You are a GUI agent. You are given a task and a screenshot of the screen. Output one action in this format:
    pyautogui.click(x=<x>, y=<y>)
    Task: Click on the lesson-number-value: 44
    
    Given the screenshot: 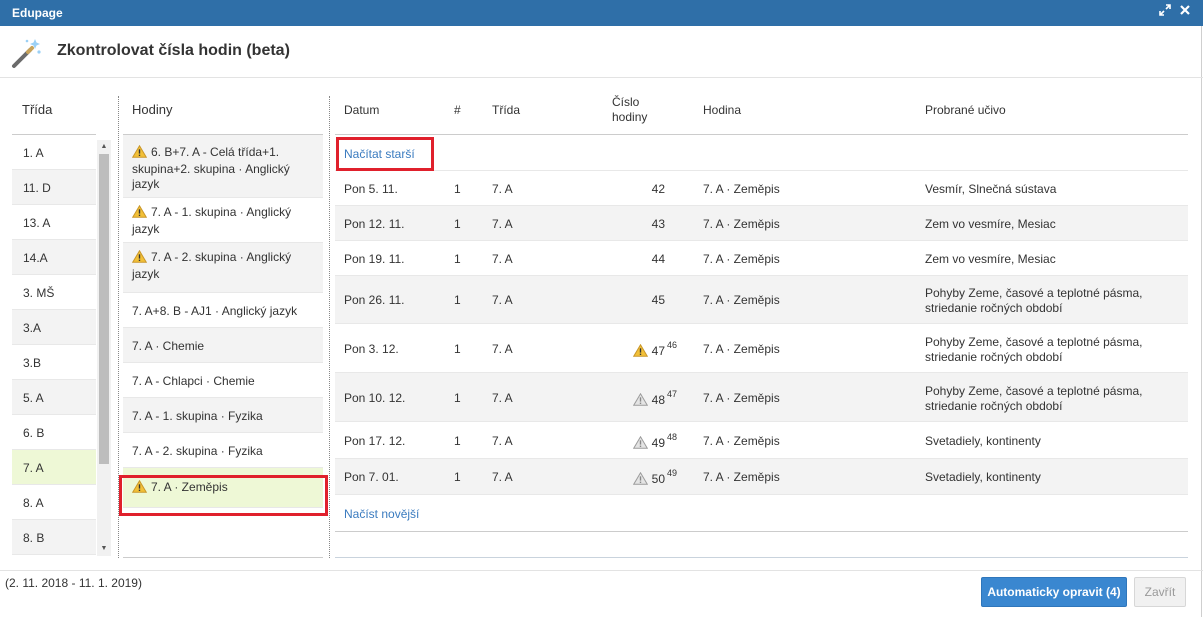 What is the action you would take?
    pyautogui.click(x=658, y=259)
    